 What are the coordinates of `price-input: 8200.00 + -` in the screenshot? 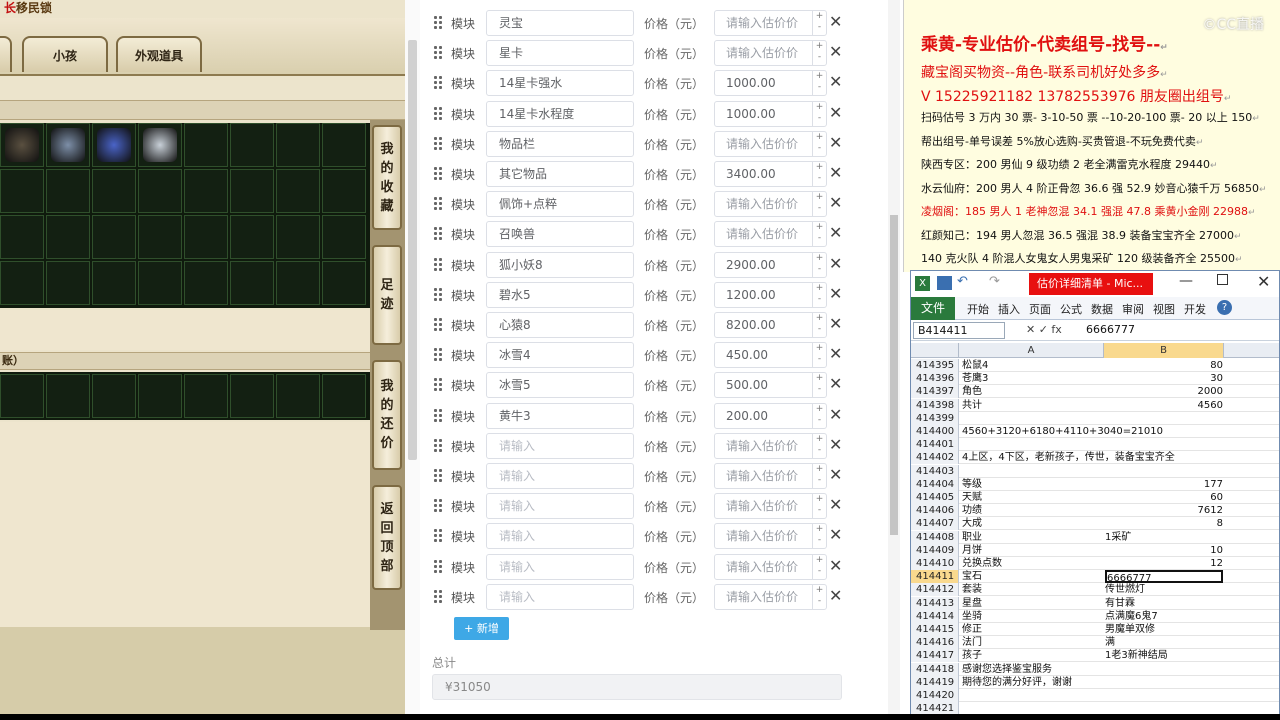 It's located at (770, 325).